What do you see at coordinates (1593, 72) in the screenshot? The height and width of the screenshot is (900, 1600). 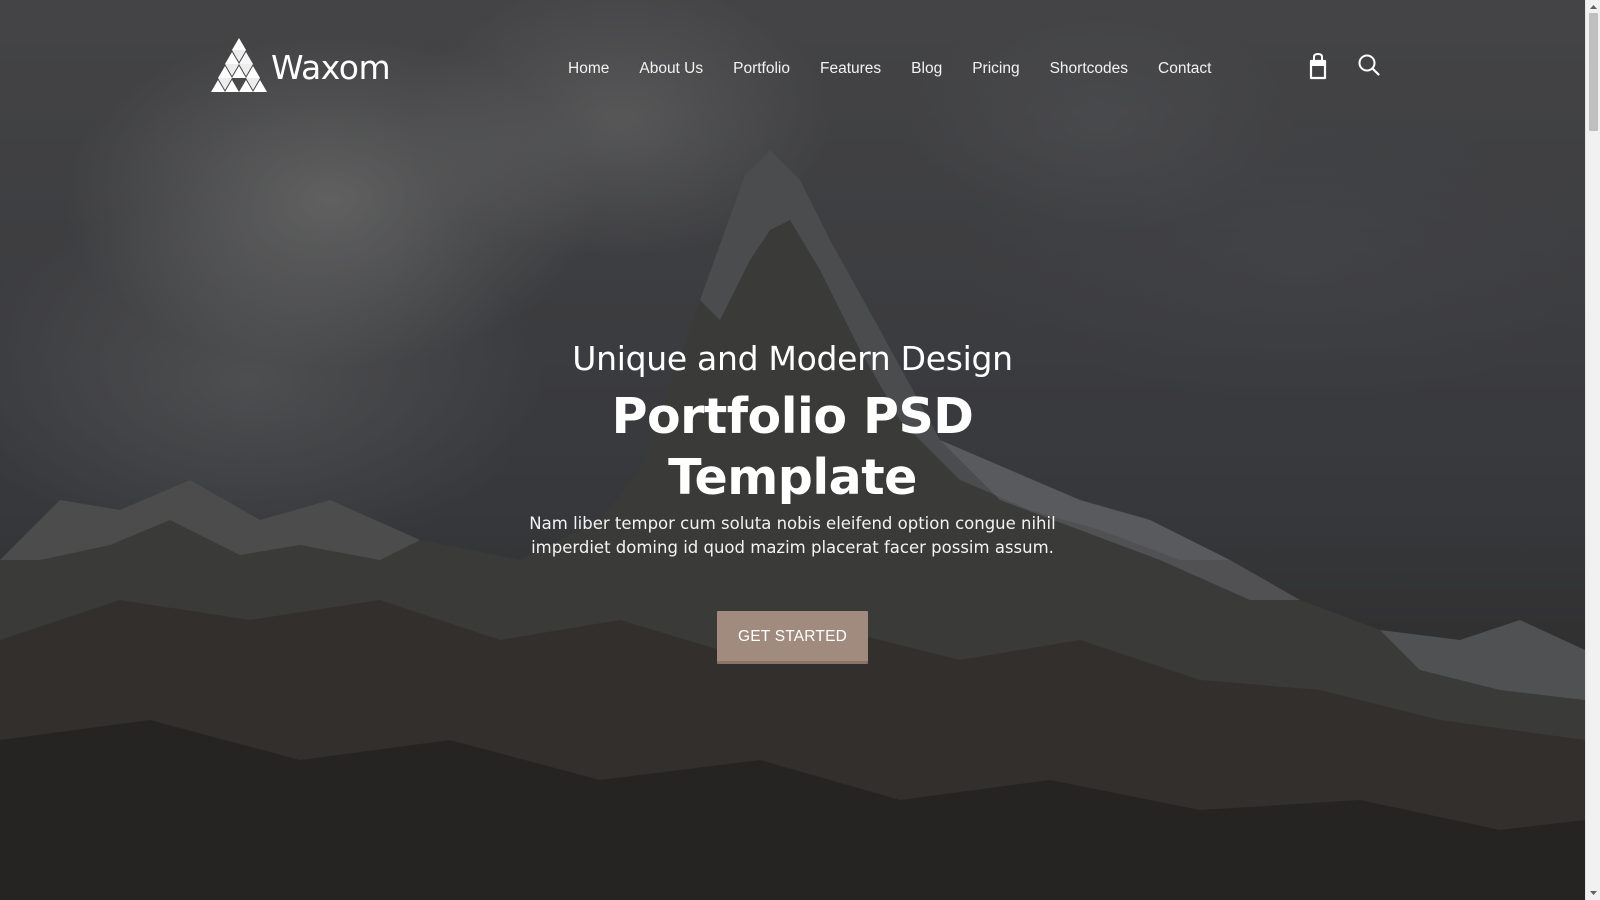 I see `scrollbar-thumb` at bounding box center [1593, 72].